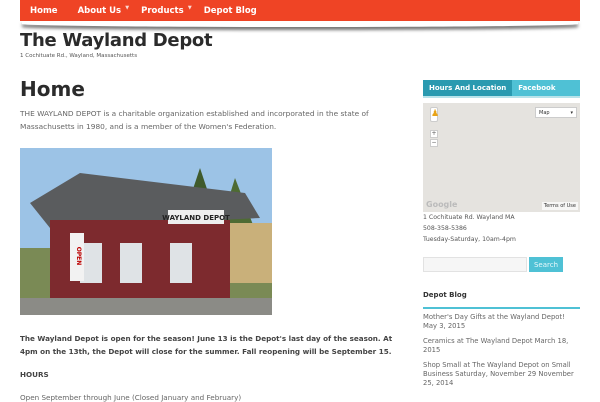  What do you see at coordinates (162, 10) in the screenshot?
I see `nav-label: Products` at bounding box center [162, 10].